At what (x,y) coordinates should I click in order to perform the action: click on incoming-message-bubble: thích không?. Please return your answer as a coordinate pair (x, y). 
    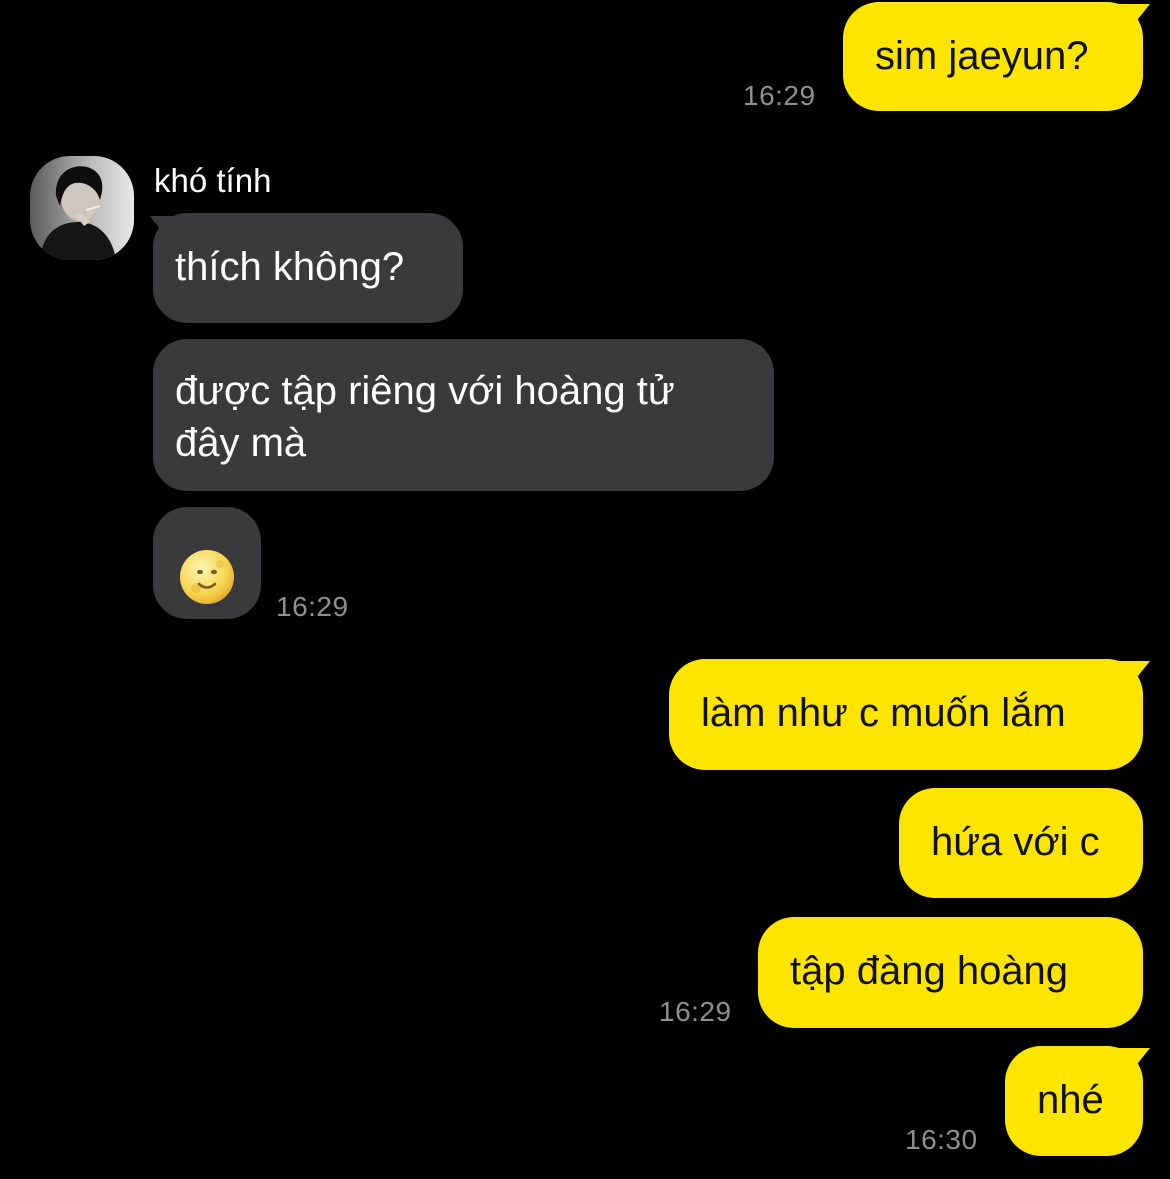
    Looking at the image, I should click on (308, 268).